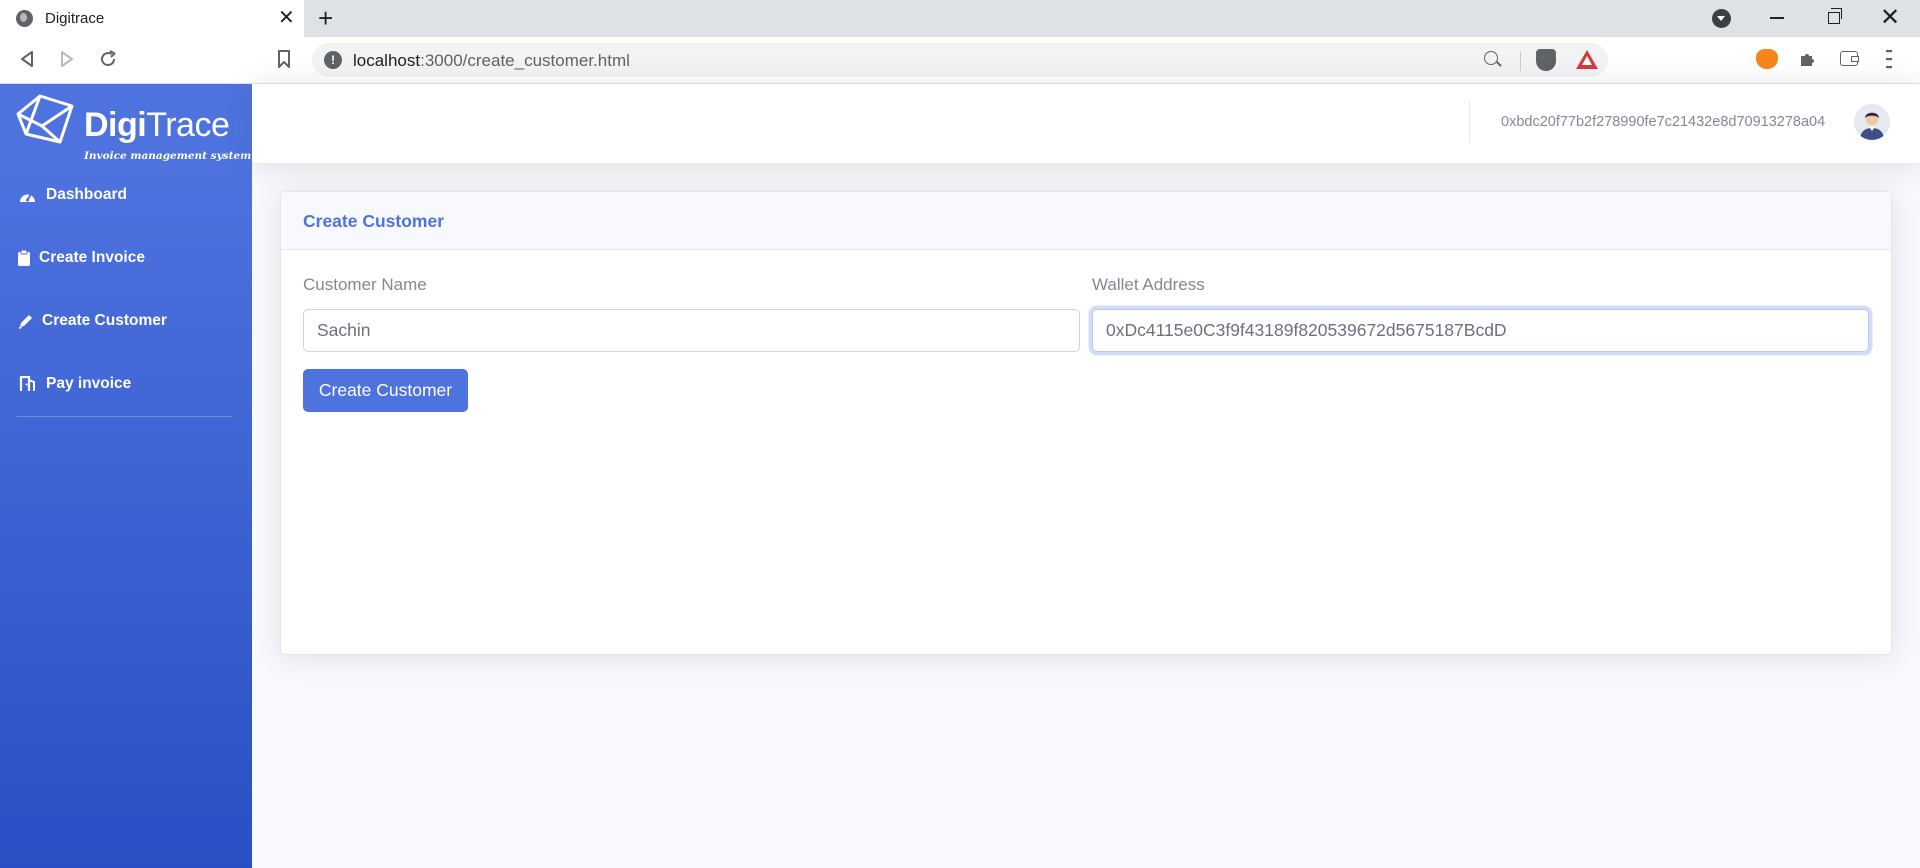  I want to click on brand-logo: DigiTrace Invoice management system, so click(131, 126).